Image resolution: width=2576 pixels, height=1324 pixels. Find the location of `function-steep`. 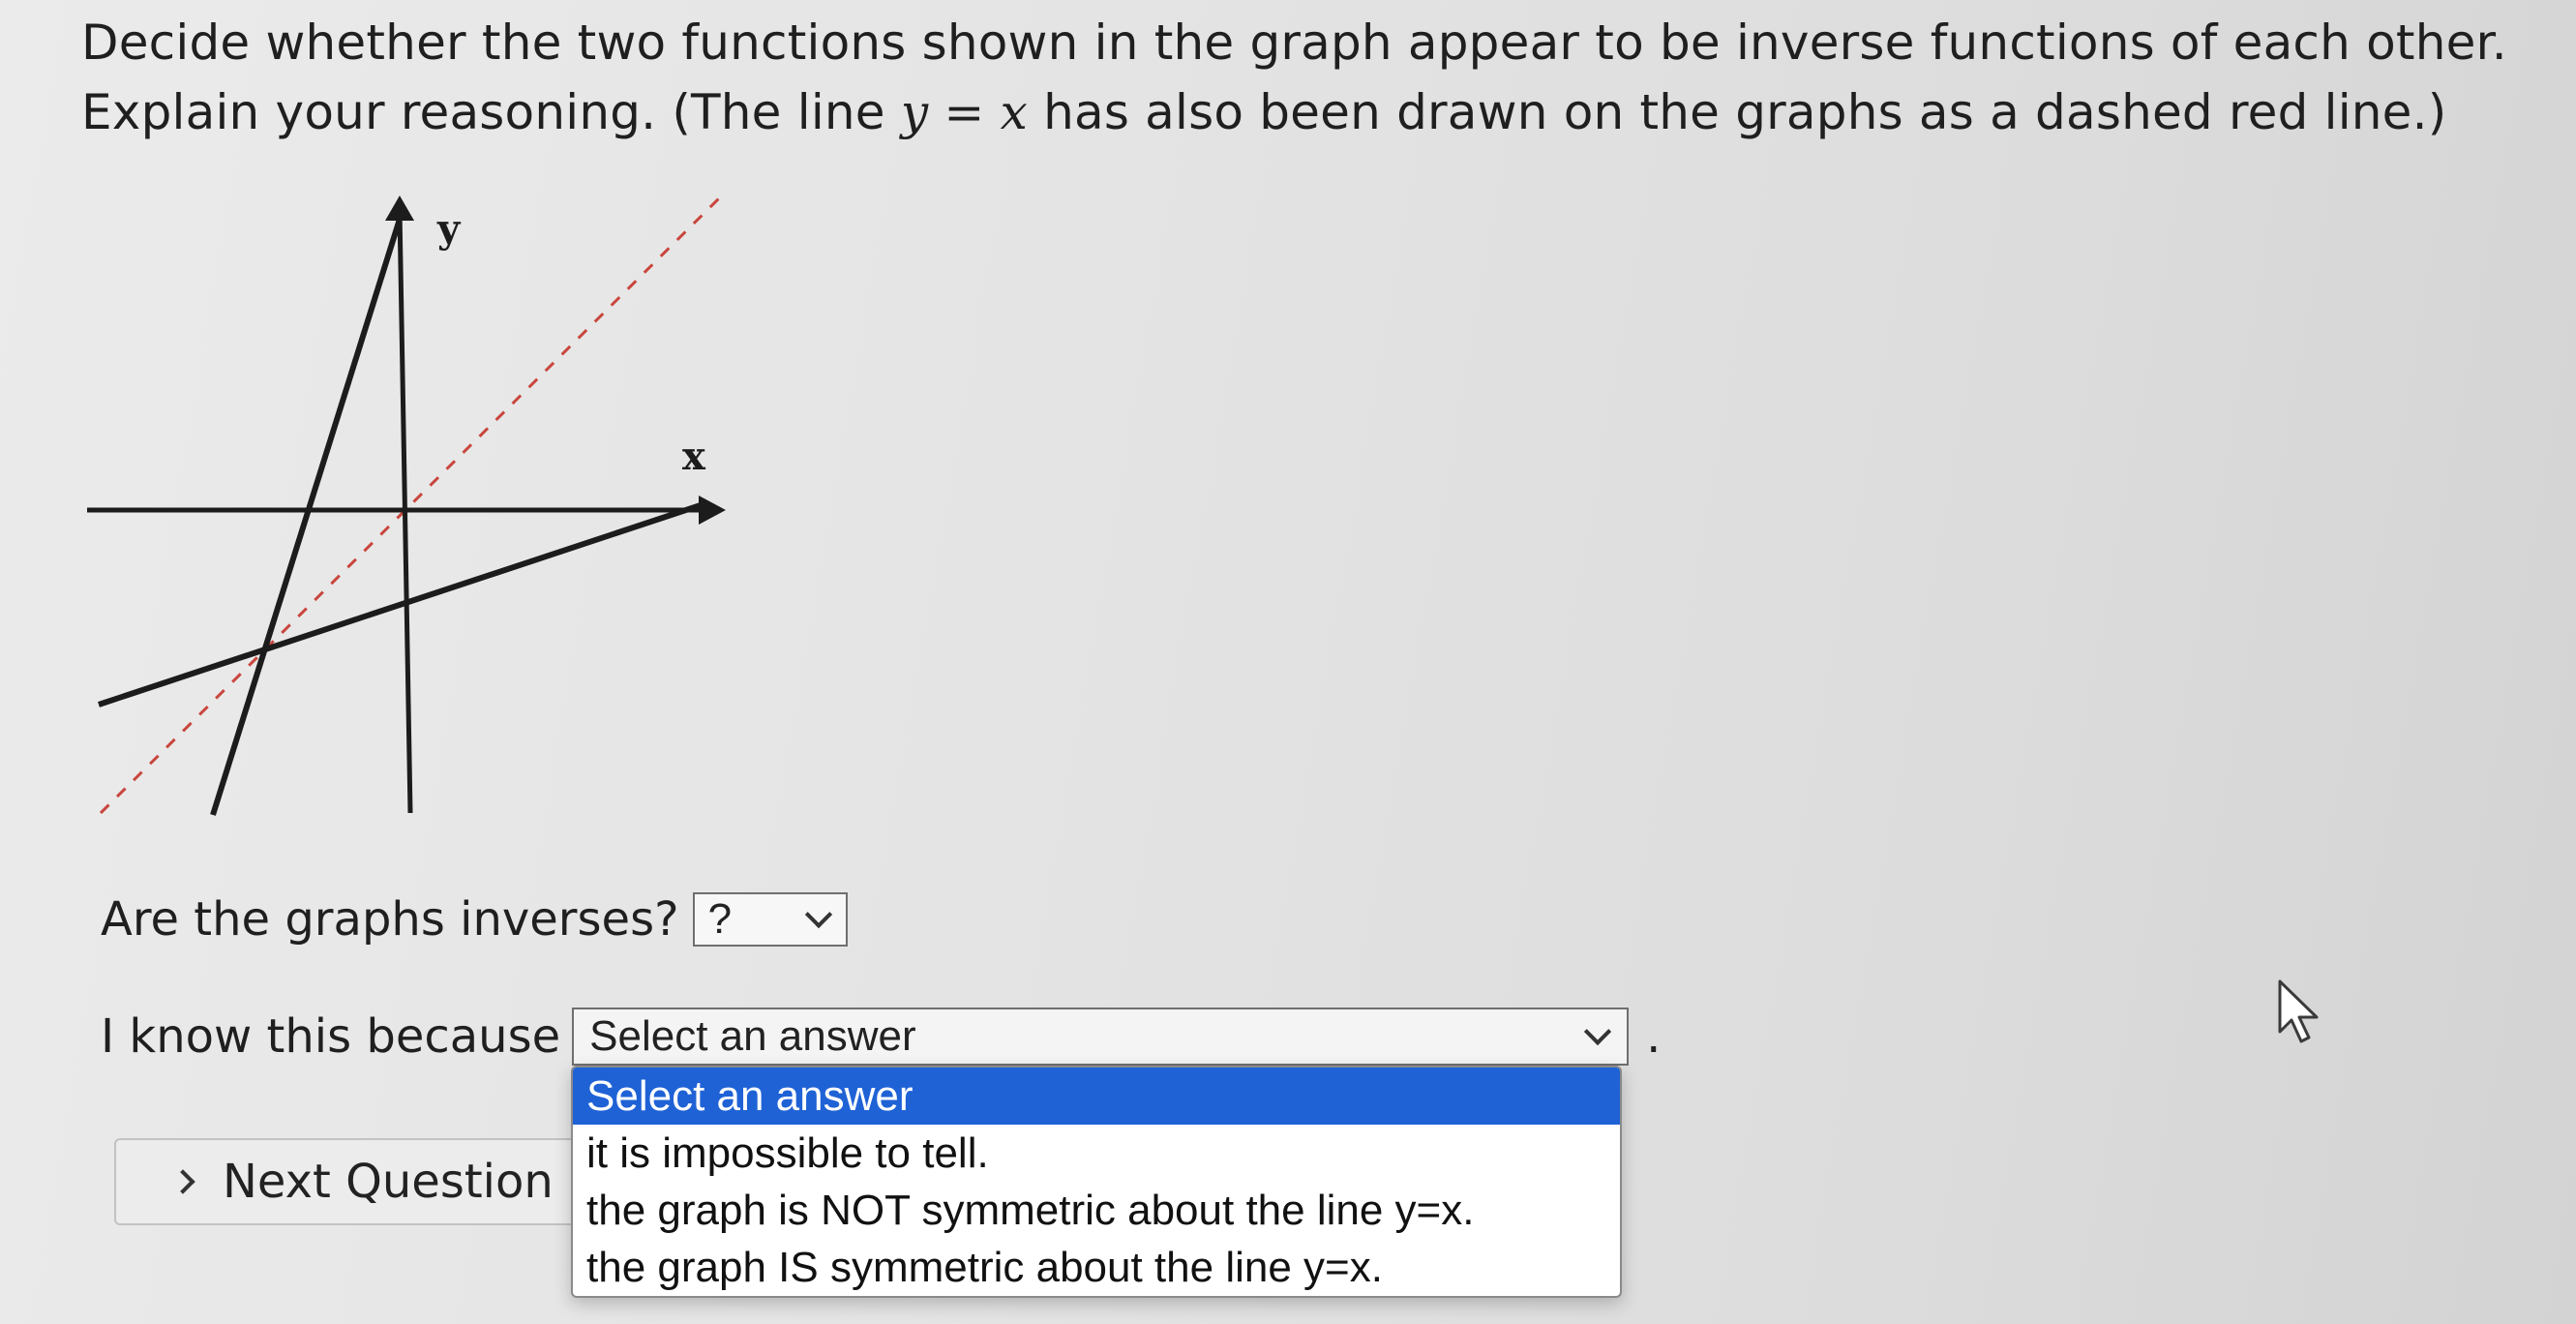

function-steep is located at coordinates (307, 514).